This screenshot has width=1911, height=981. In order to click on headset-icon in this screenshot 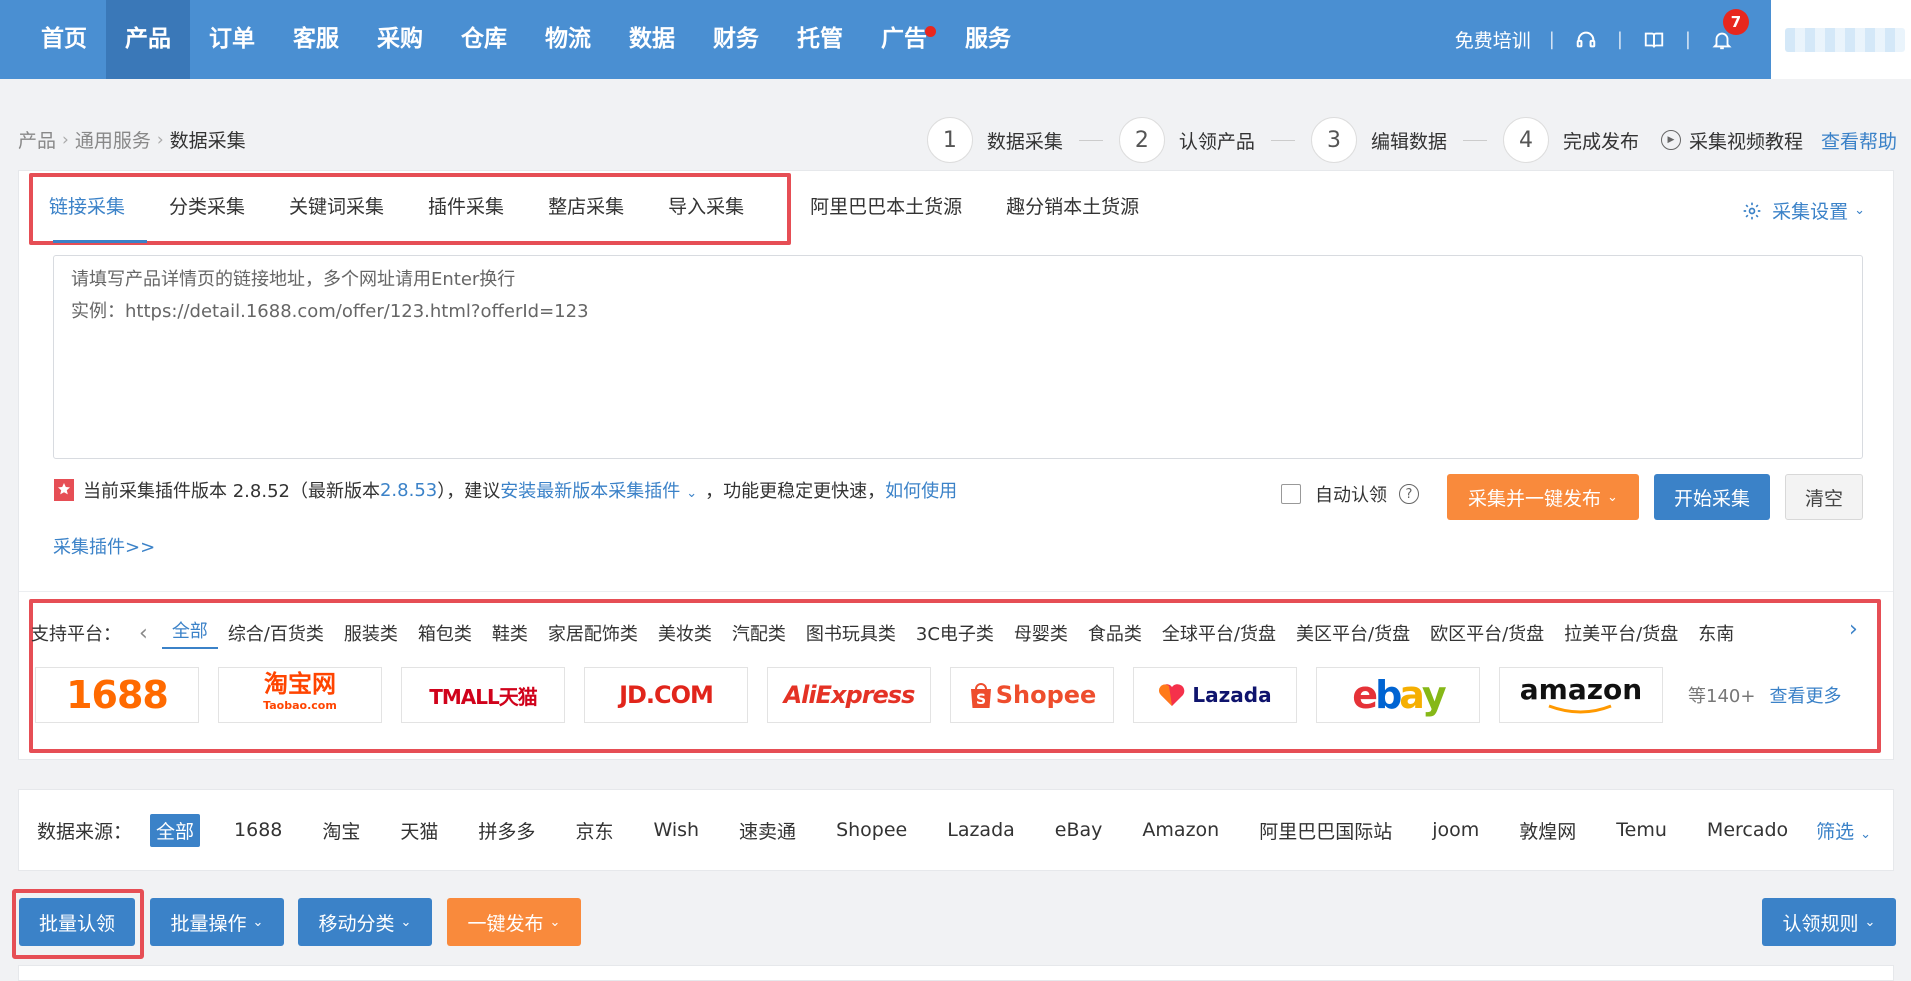, I will do `click(1586, 40)`.